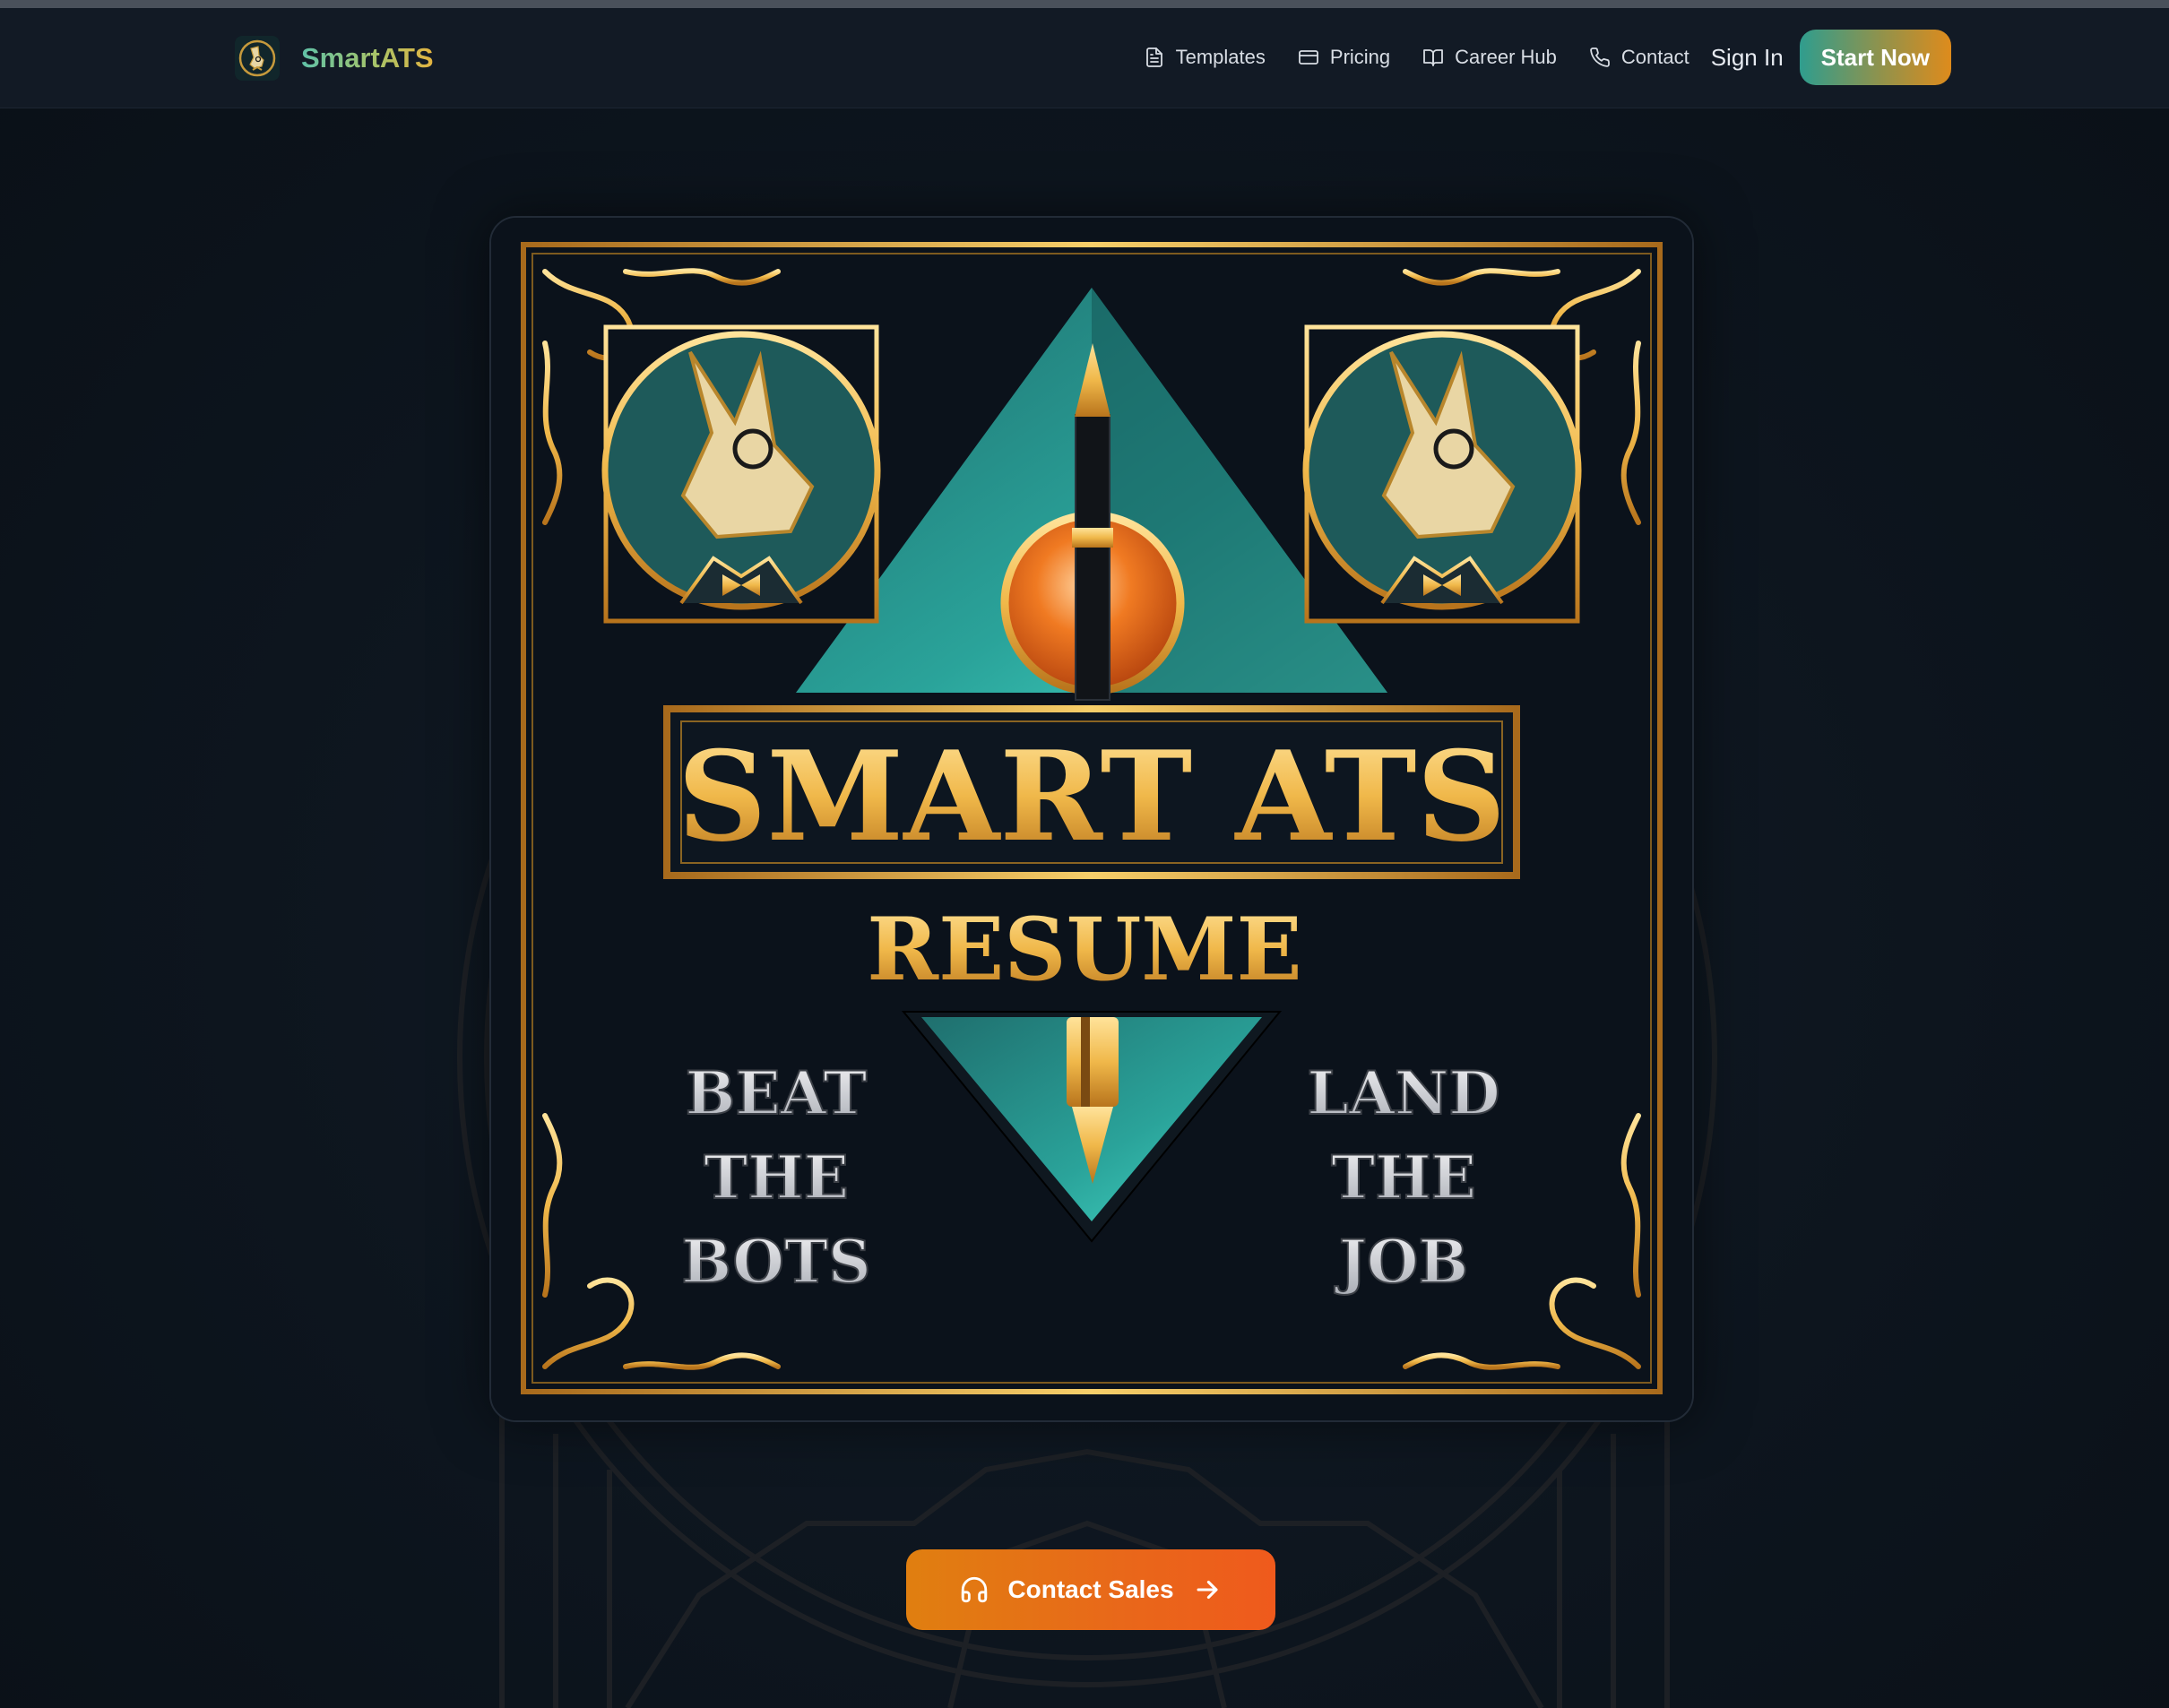 Image resolution: width=2169 pixels, height=1708 pixels. Describe the element at coordinates (1433, 57) in the screenshot. I see `book-open-icon` at that location.